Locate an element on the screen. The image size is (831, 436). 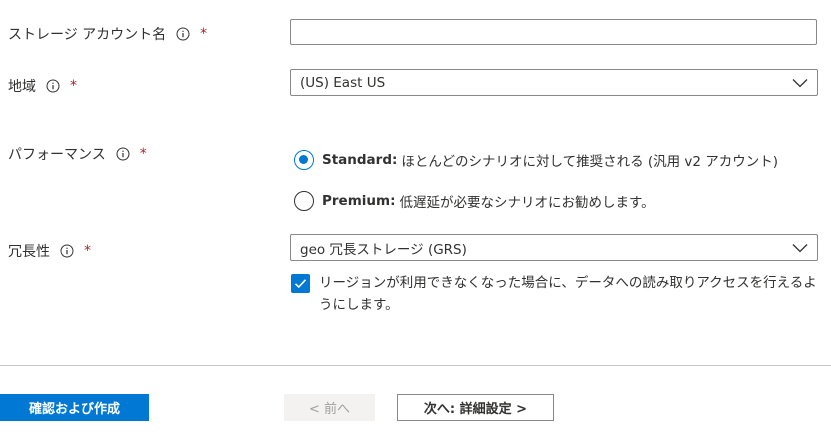
account-name-label-row: ストレージ アカウント名 * is located at coordinates (107, 34).